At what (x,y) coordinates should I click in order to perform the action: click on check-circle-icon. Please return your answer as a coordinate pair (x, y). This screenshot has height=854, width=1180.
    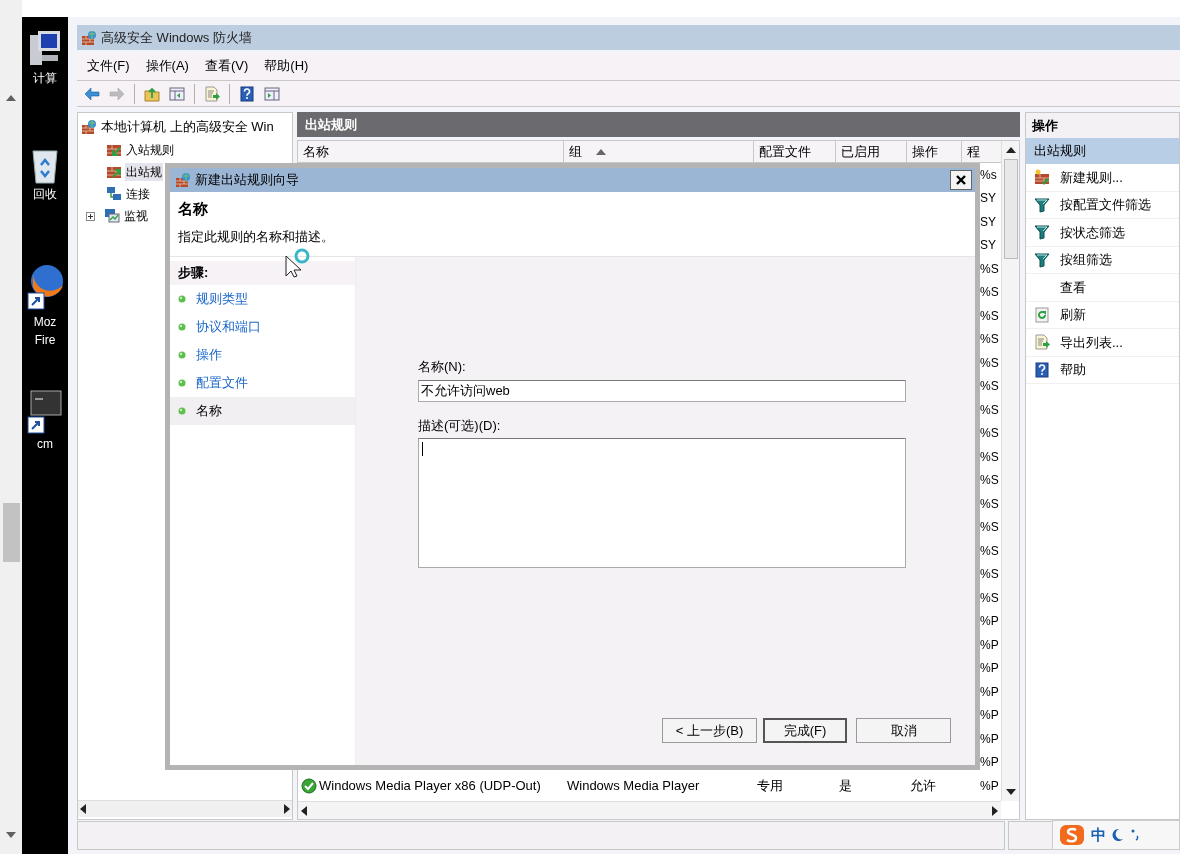
    Looking at the image, I should click on (309, 785).